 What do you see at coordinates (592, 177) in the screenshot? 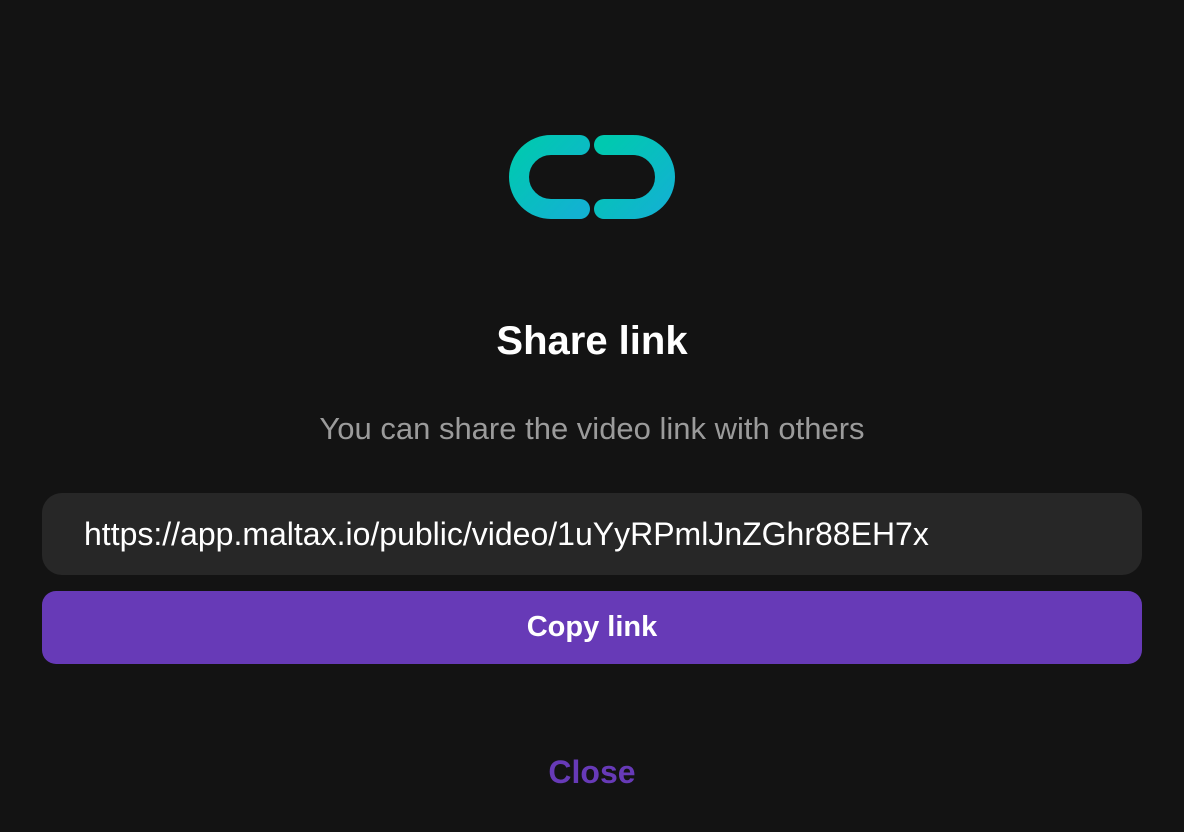
I see `link-icon` at bounding box center [592, 177].